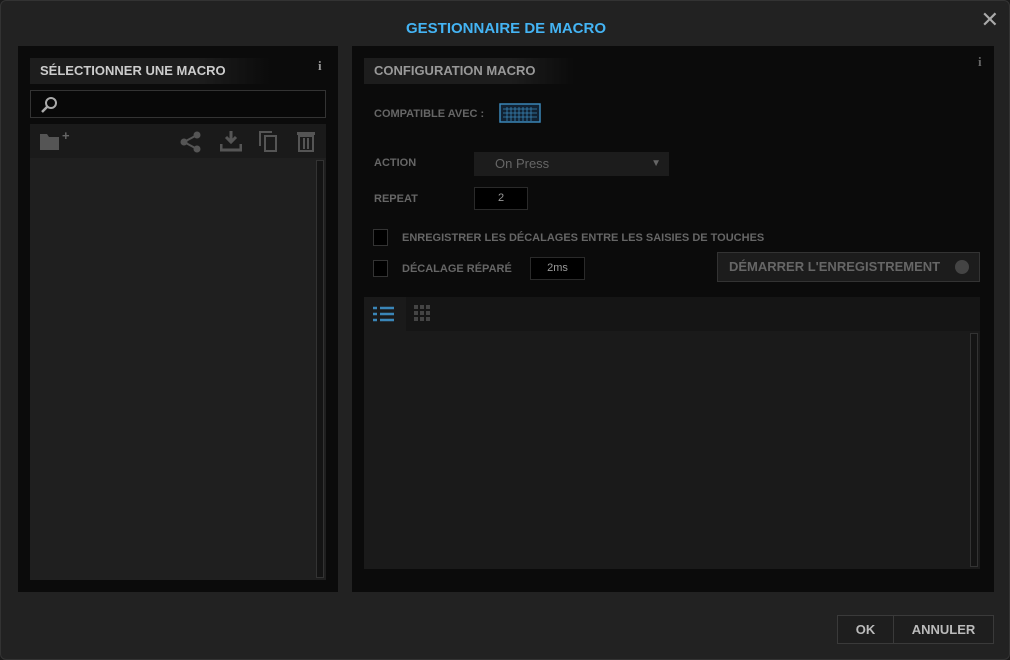 The height and width of the screenshot is (660, 1010). What do you see at coordinates (178, 104) in the screenshot?
I see `search-input` at bounding box center [178, 104].